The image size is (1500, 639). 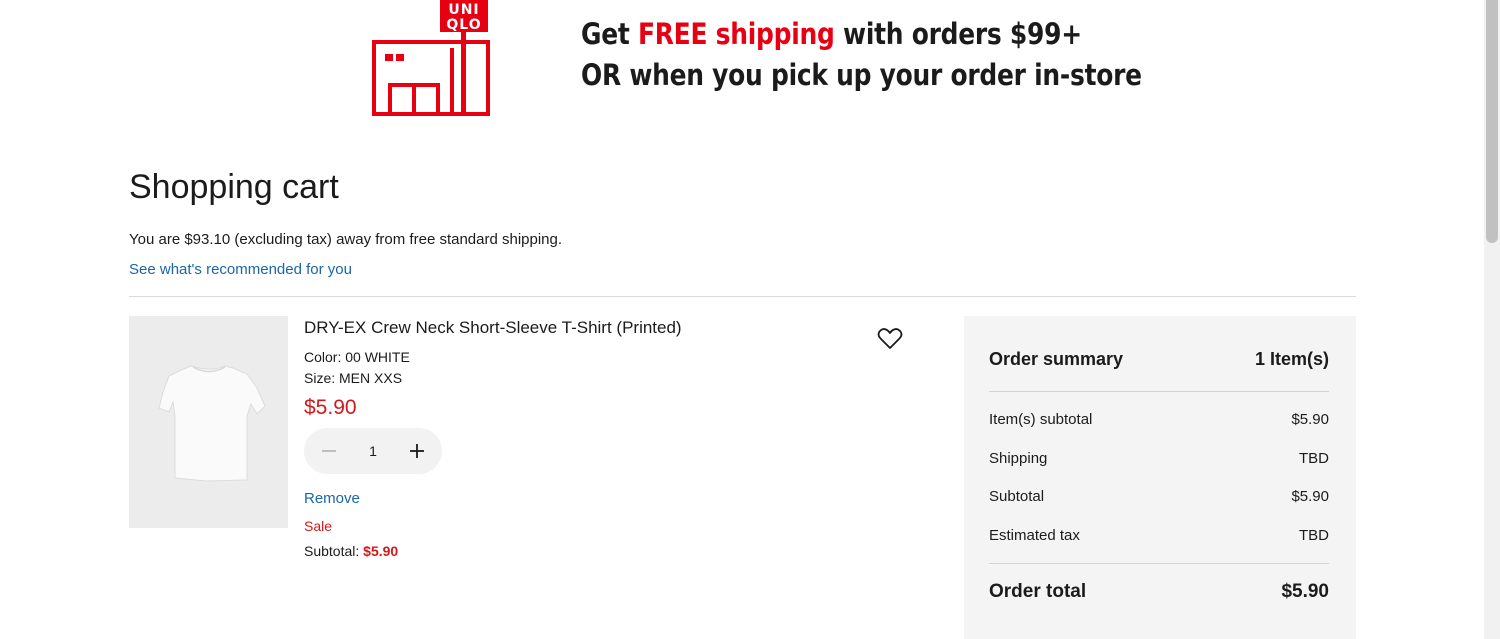 I want to click on divider, so click(x=742, y=296).